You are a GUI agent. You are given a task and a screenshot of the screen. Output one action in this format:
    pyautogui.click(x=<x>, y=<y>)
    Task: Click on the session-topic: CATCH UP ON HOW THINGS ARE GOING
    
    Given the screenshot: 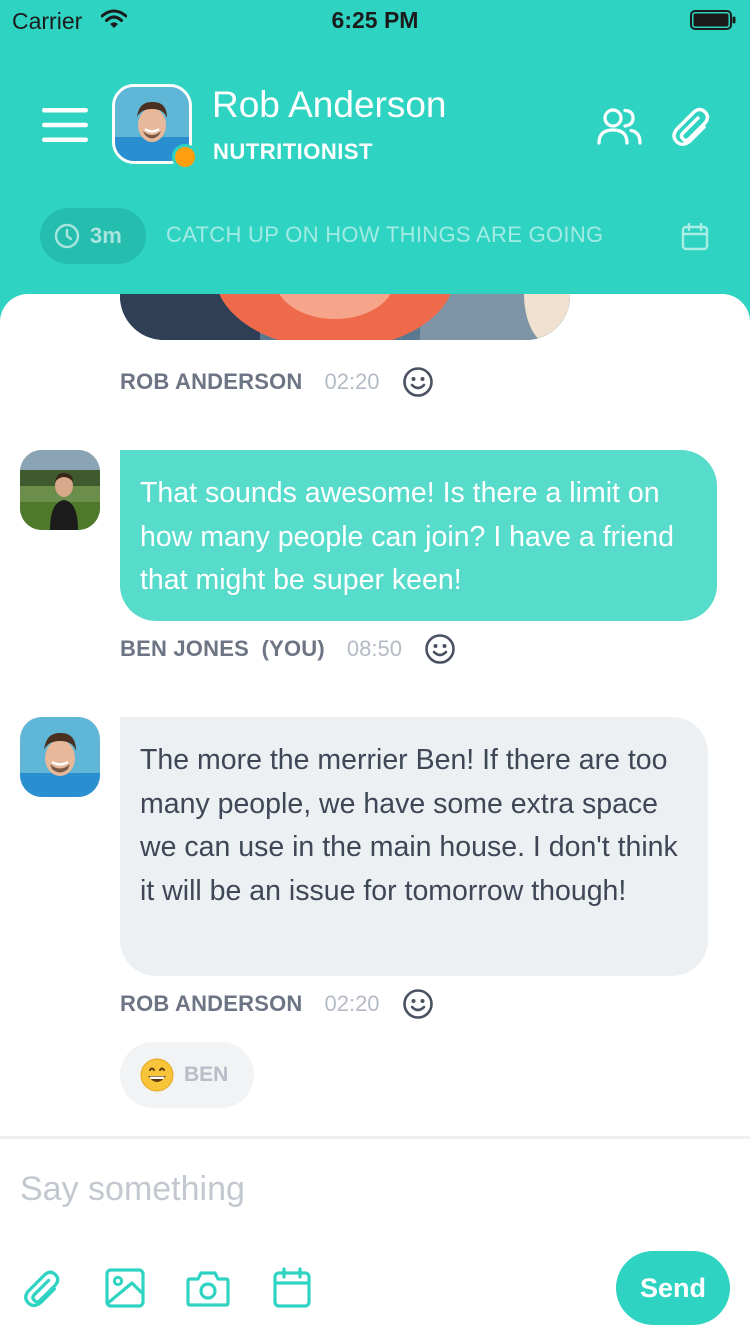 What is the action you would take?
    pyautogui.click(x=385, y=234)
    